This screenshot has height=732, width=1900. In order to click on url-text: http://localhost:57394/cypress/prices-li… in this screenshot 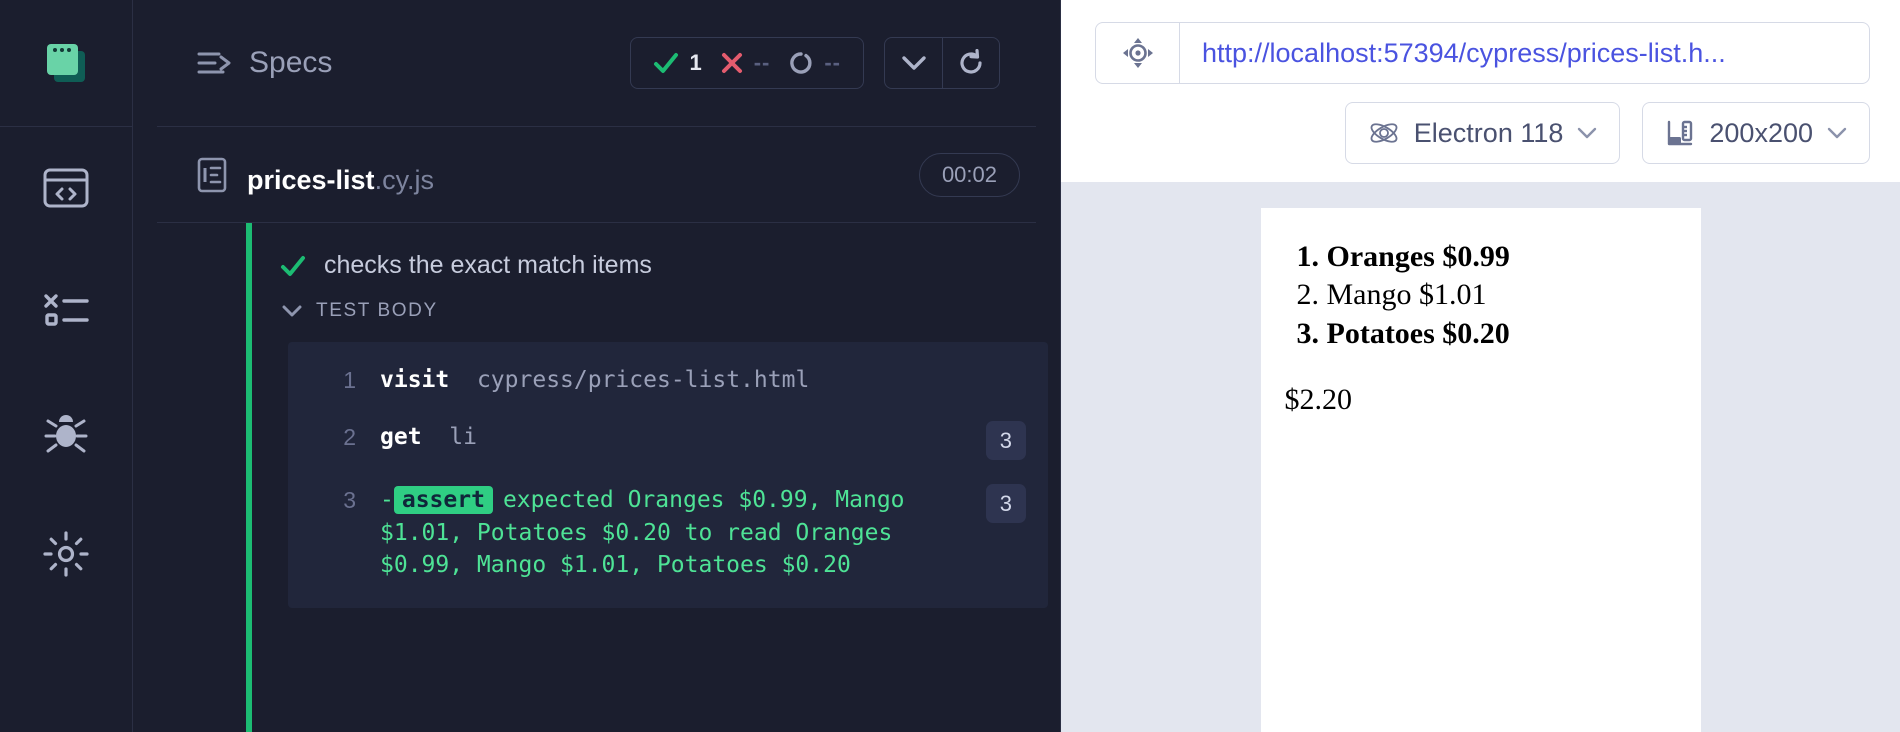, I will do `click(1453, 53)`.